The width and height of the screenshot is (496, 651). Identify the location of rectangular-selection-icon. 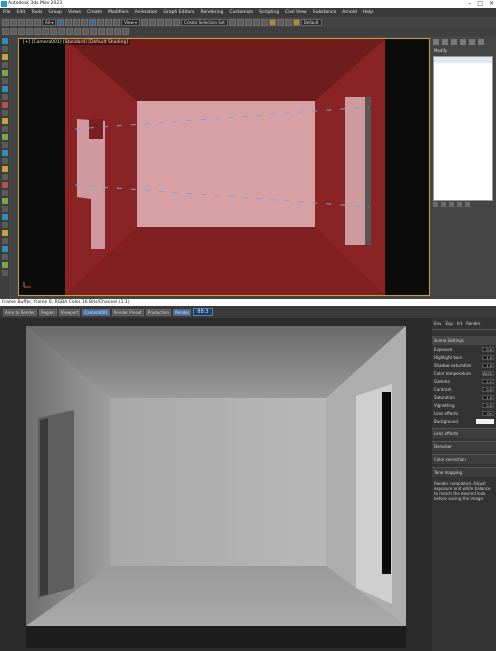
(77, 22).